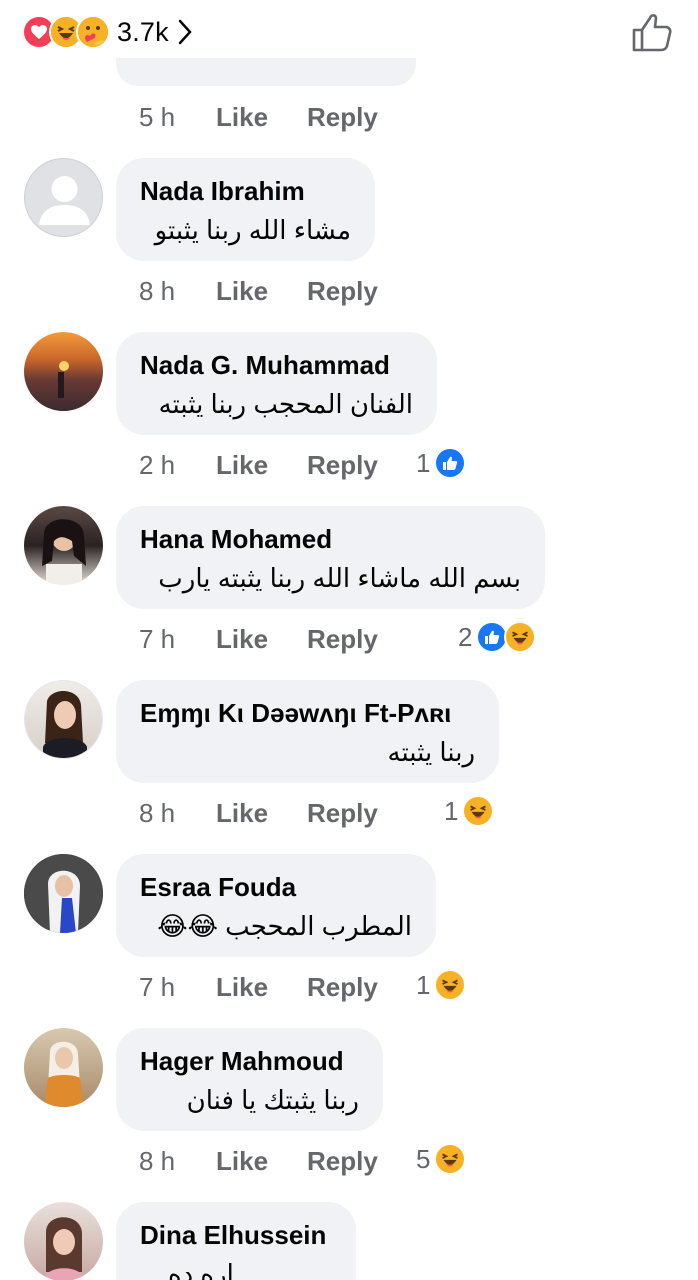 This screenshot has height=1280, width=698. I want to click on comment-bubble: Dina Elhussein اره ده, so click(236, 1241).